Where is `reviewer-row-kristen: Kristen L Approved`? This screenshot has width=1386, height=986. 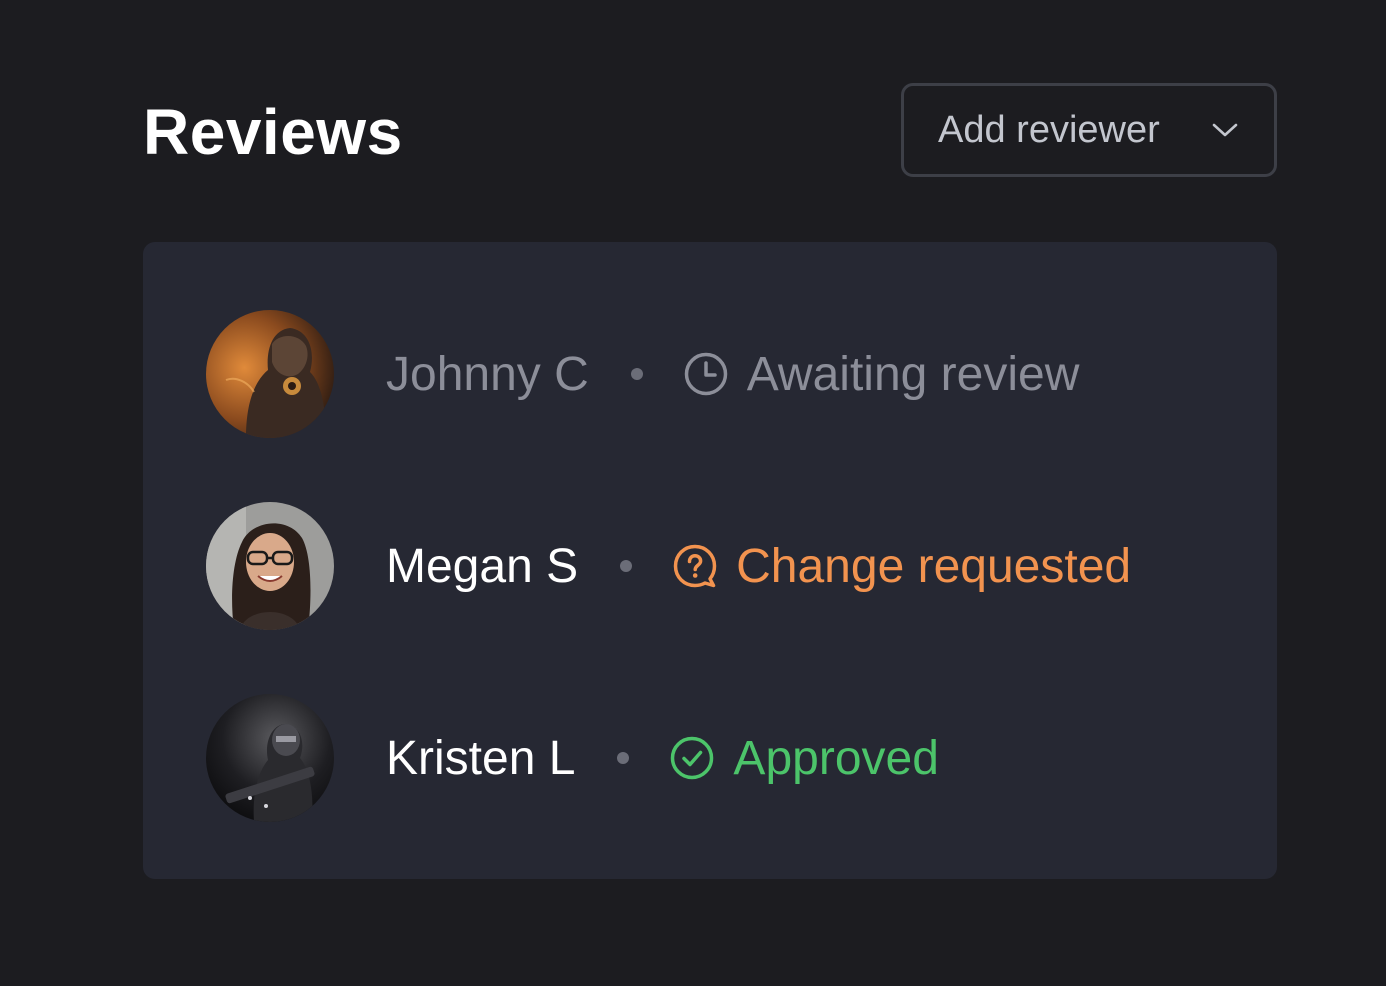 reviewer-row-kristen: Kristen L Approved is located at coordinates (572, 758).